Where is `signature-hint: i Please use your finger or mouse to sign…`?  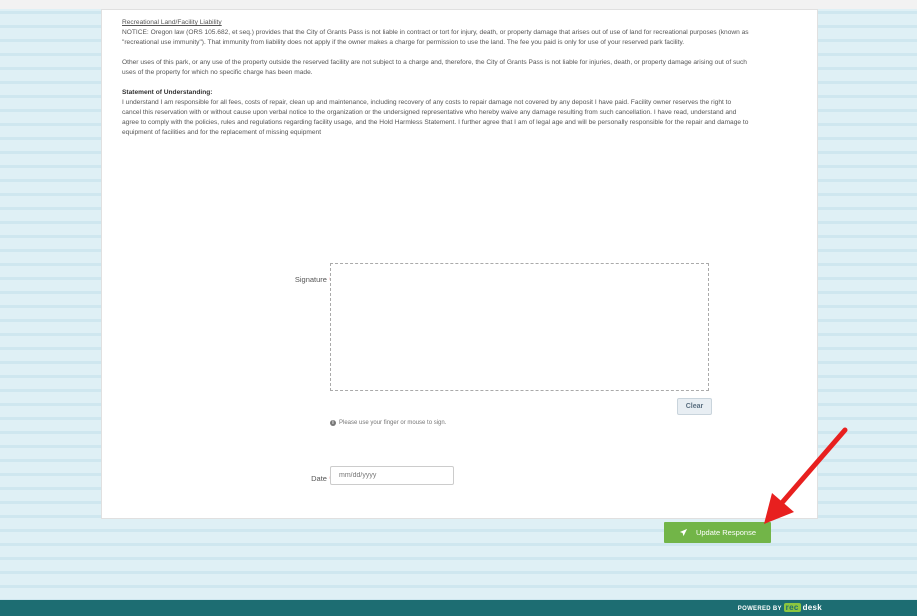
signature-hint: i Please use your finger or mouse to sign… is located at coordinates (388, 423).